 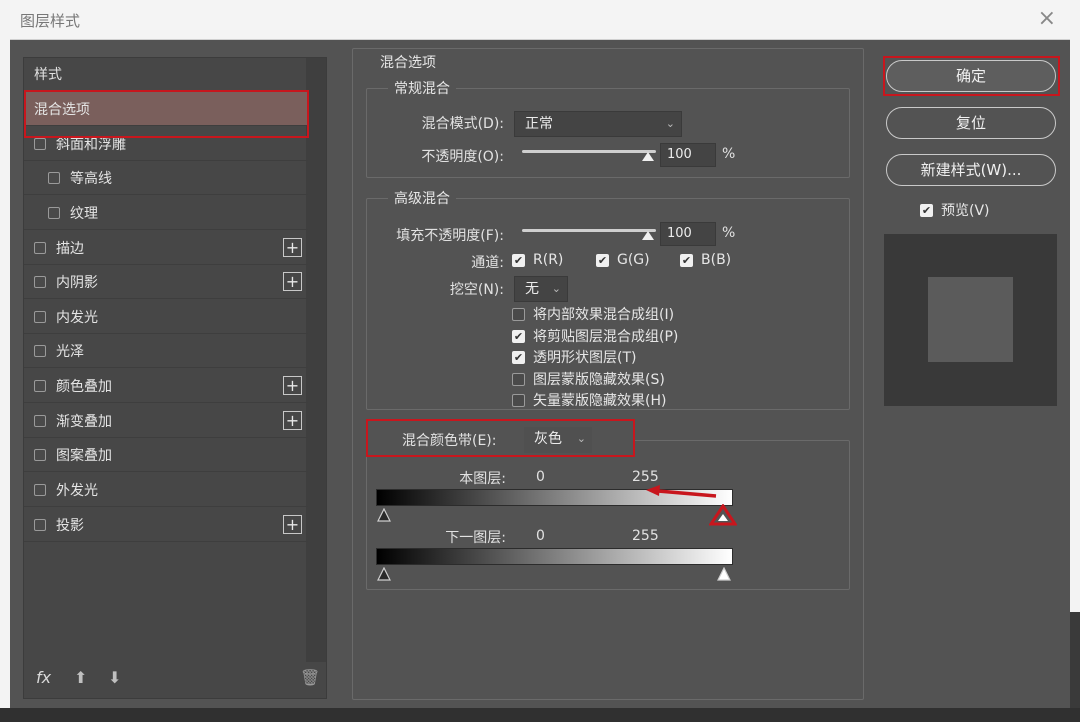 I want to click on fill-opacity-input: 100, so click(x=688, y=234).